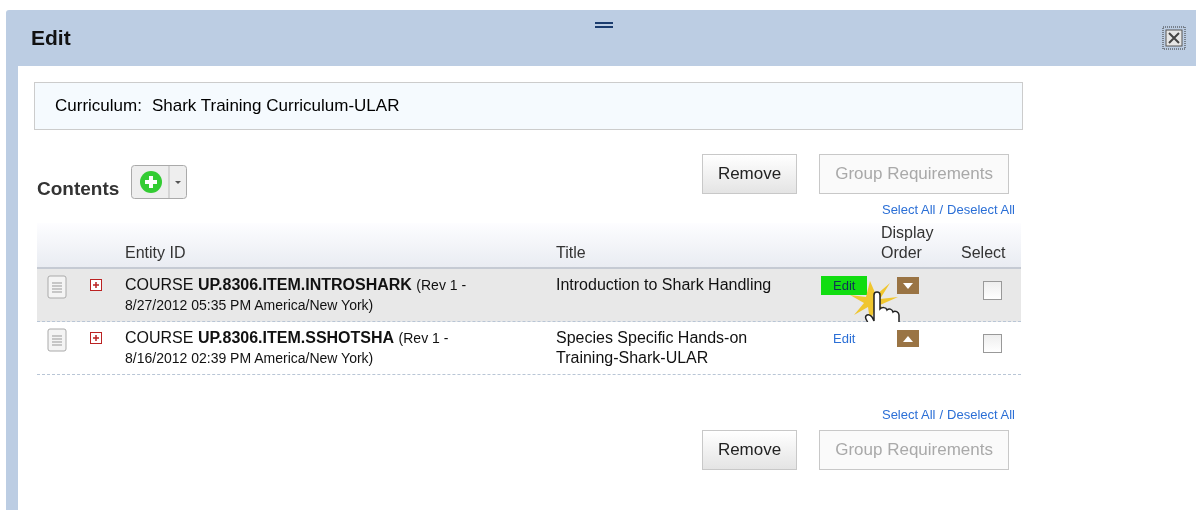 Image resolution: width=1196 pixels, height=510 pixels. What do you see at coordinates (296, 295) in the screenshot?
I see `entity-id-cell-text: COURSE UP.8306.ITEM.INTROSHARK (Rev 1 - 8/27/2012 05:35 PM America/New York)` at bounding box center [296, 295].